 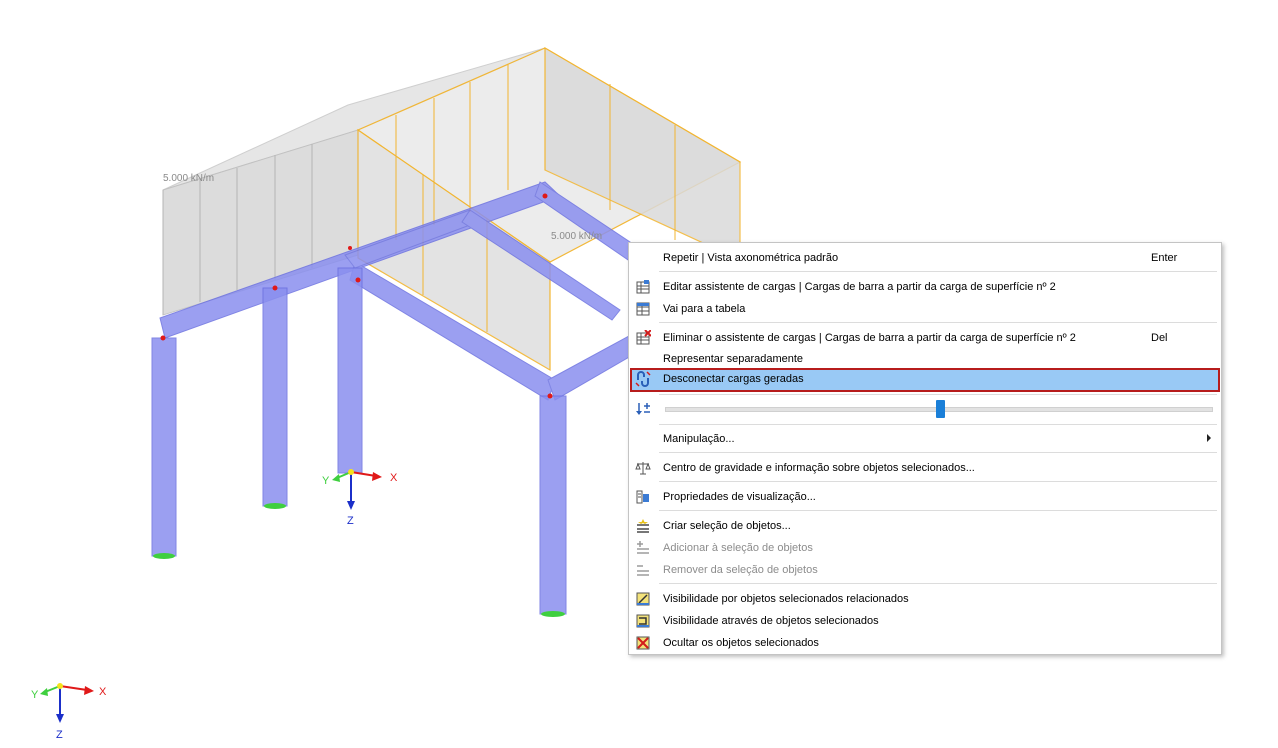 What do you see at coordinates (925, 548) in the screenshot?
I see `menu-item-add-to-selection: Adicionar à seleção de objetos` at bounding box center [925, 548].